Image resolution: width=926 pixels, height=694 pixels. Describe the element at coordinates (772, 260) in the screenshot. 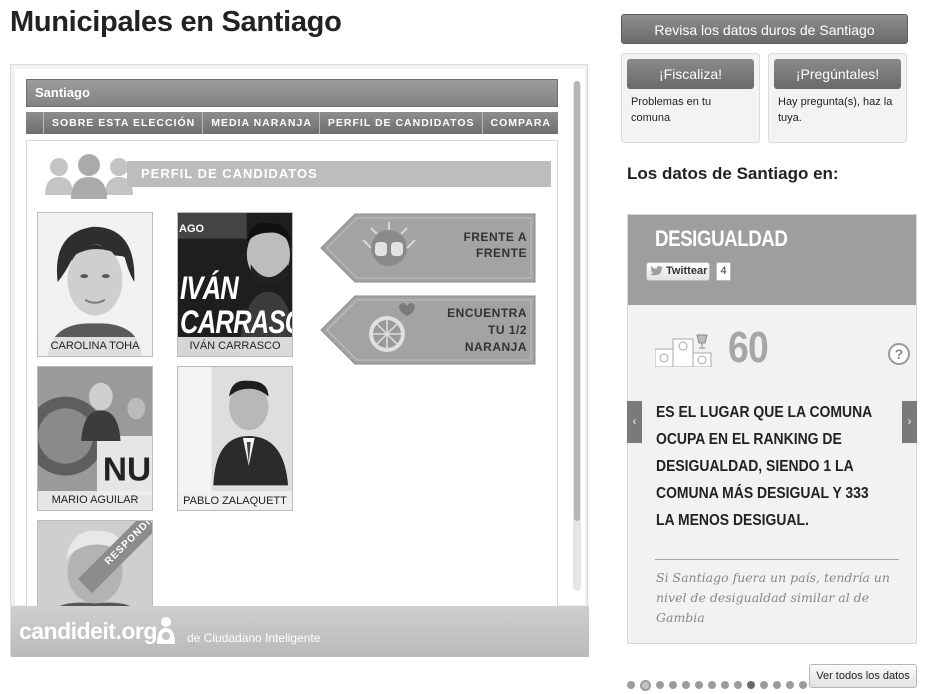

I see `panel-header: DESIGUALDAD Twittear 4` at that location.